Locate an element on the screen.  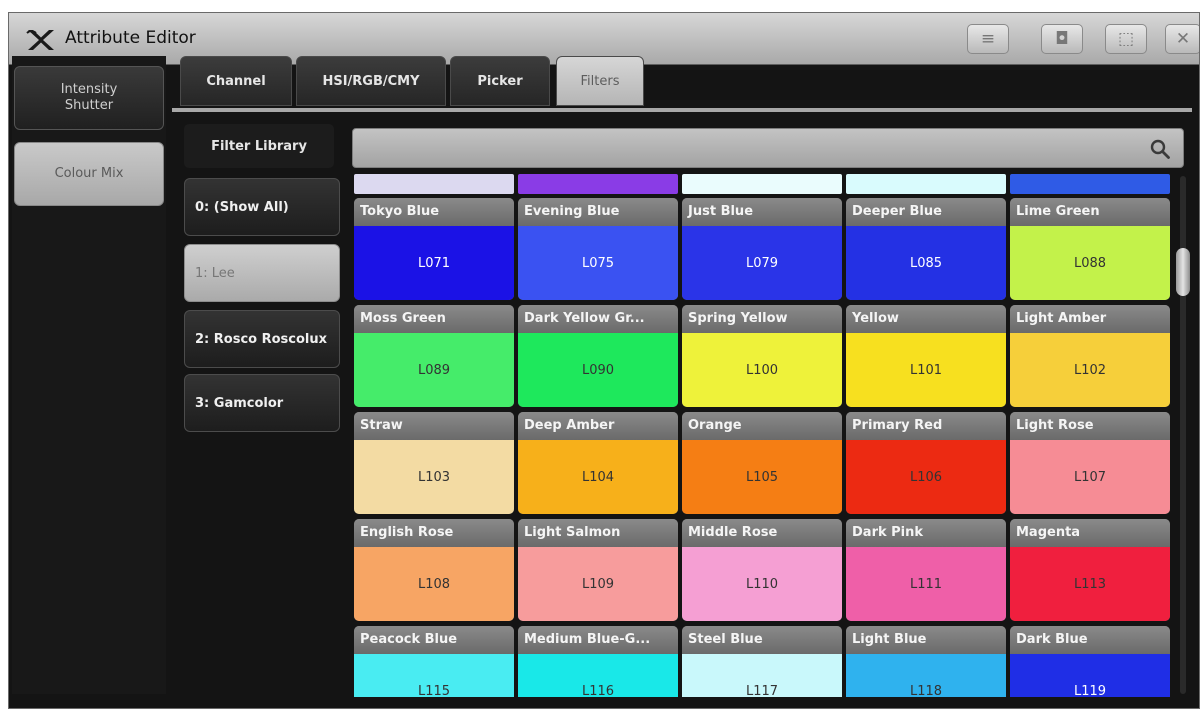
tab-bar: Channel HSI/RGB/CMY Picker Filters is located at coordinates (682, 83).